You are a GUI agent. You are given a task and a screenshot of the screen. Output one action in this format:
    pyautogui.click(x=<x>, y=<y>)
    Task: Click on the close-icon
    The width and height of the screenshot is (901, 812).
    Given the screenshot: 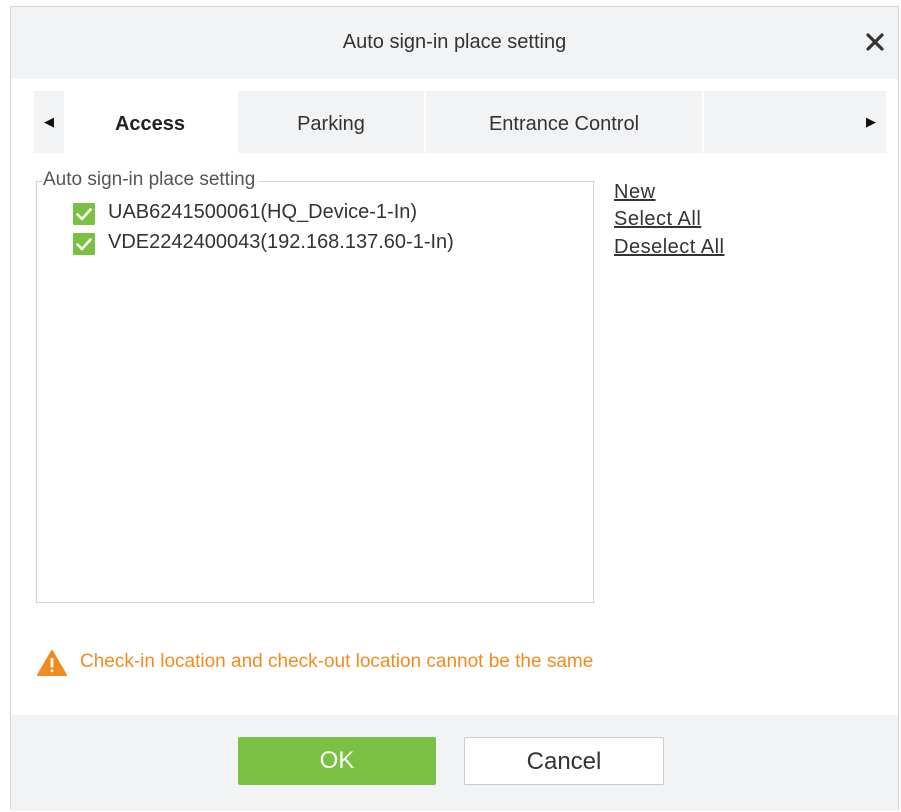 What is the action you would take?
    pyautogui.click(x=875, y=42)
    